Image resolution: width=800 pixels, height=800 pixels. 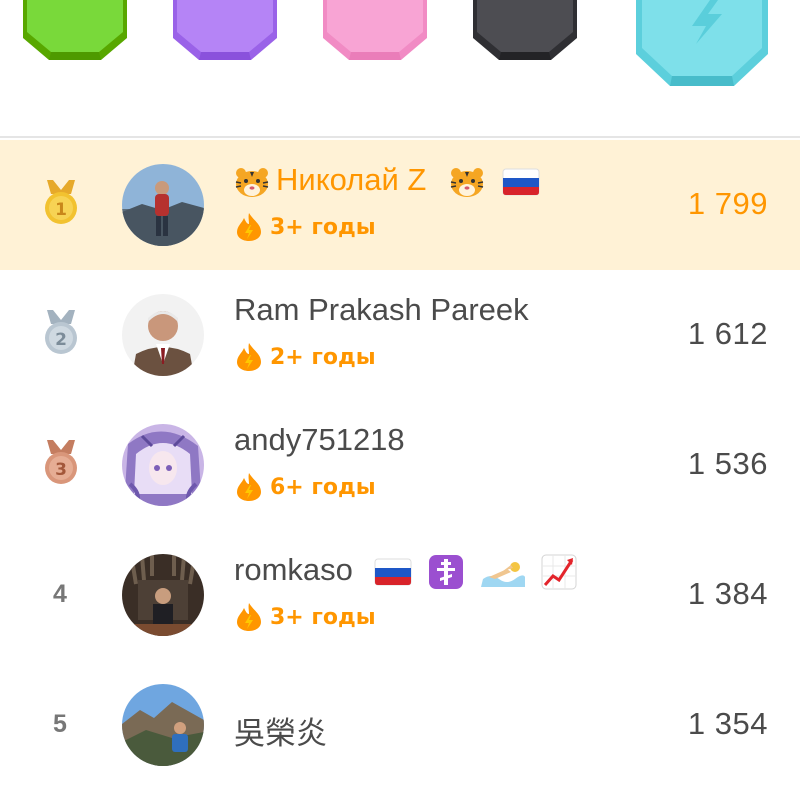 I want to click on chart-increasing-emoji-icon, so click(x=559, y=572).